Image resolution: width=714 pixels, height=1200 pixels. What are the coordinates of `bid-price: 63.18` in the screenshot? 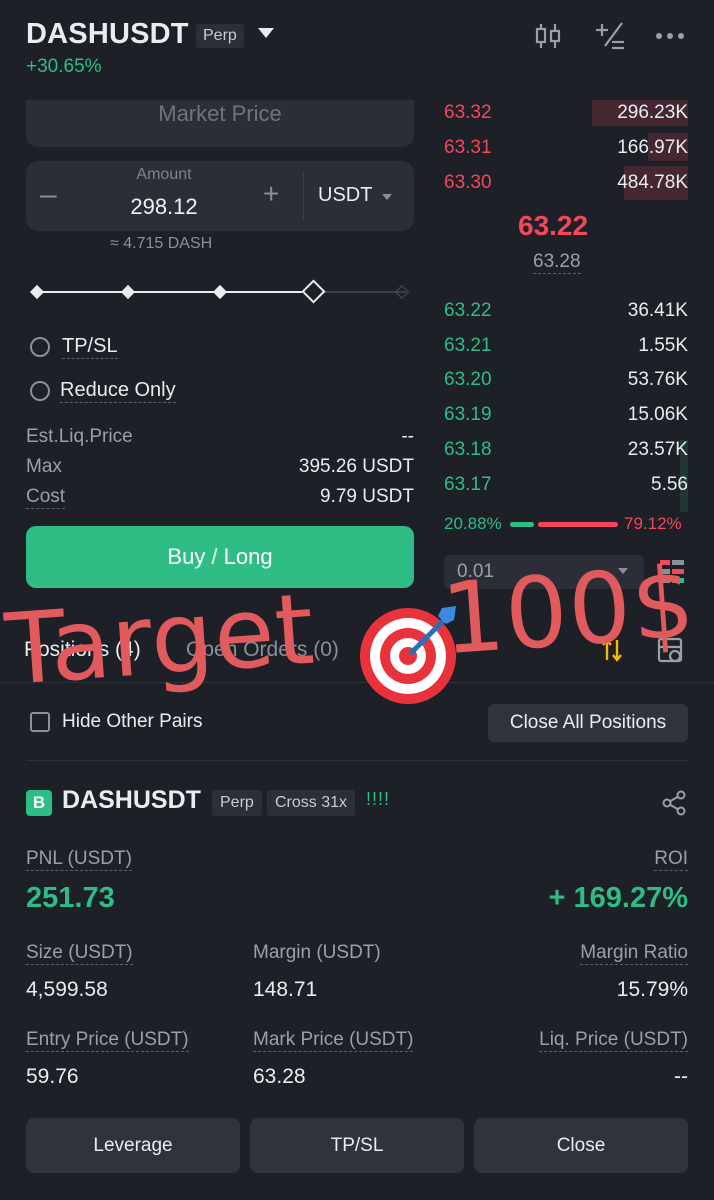 It's located at (468, 450).